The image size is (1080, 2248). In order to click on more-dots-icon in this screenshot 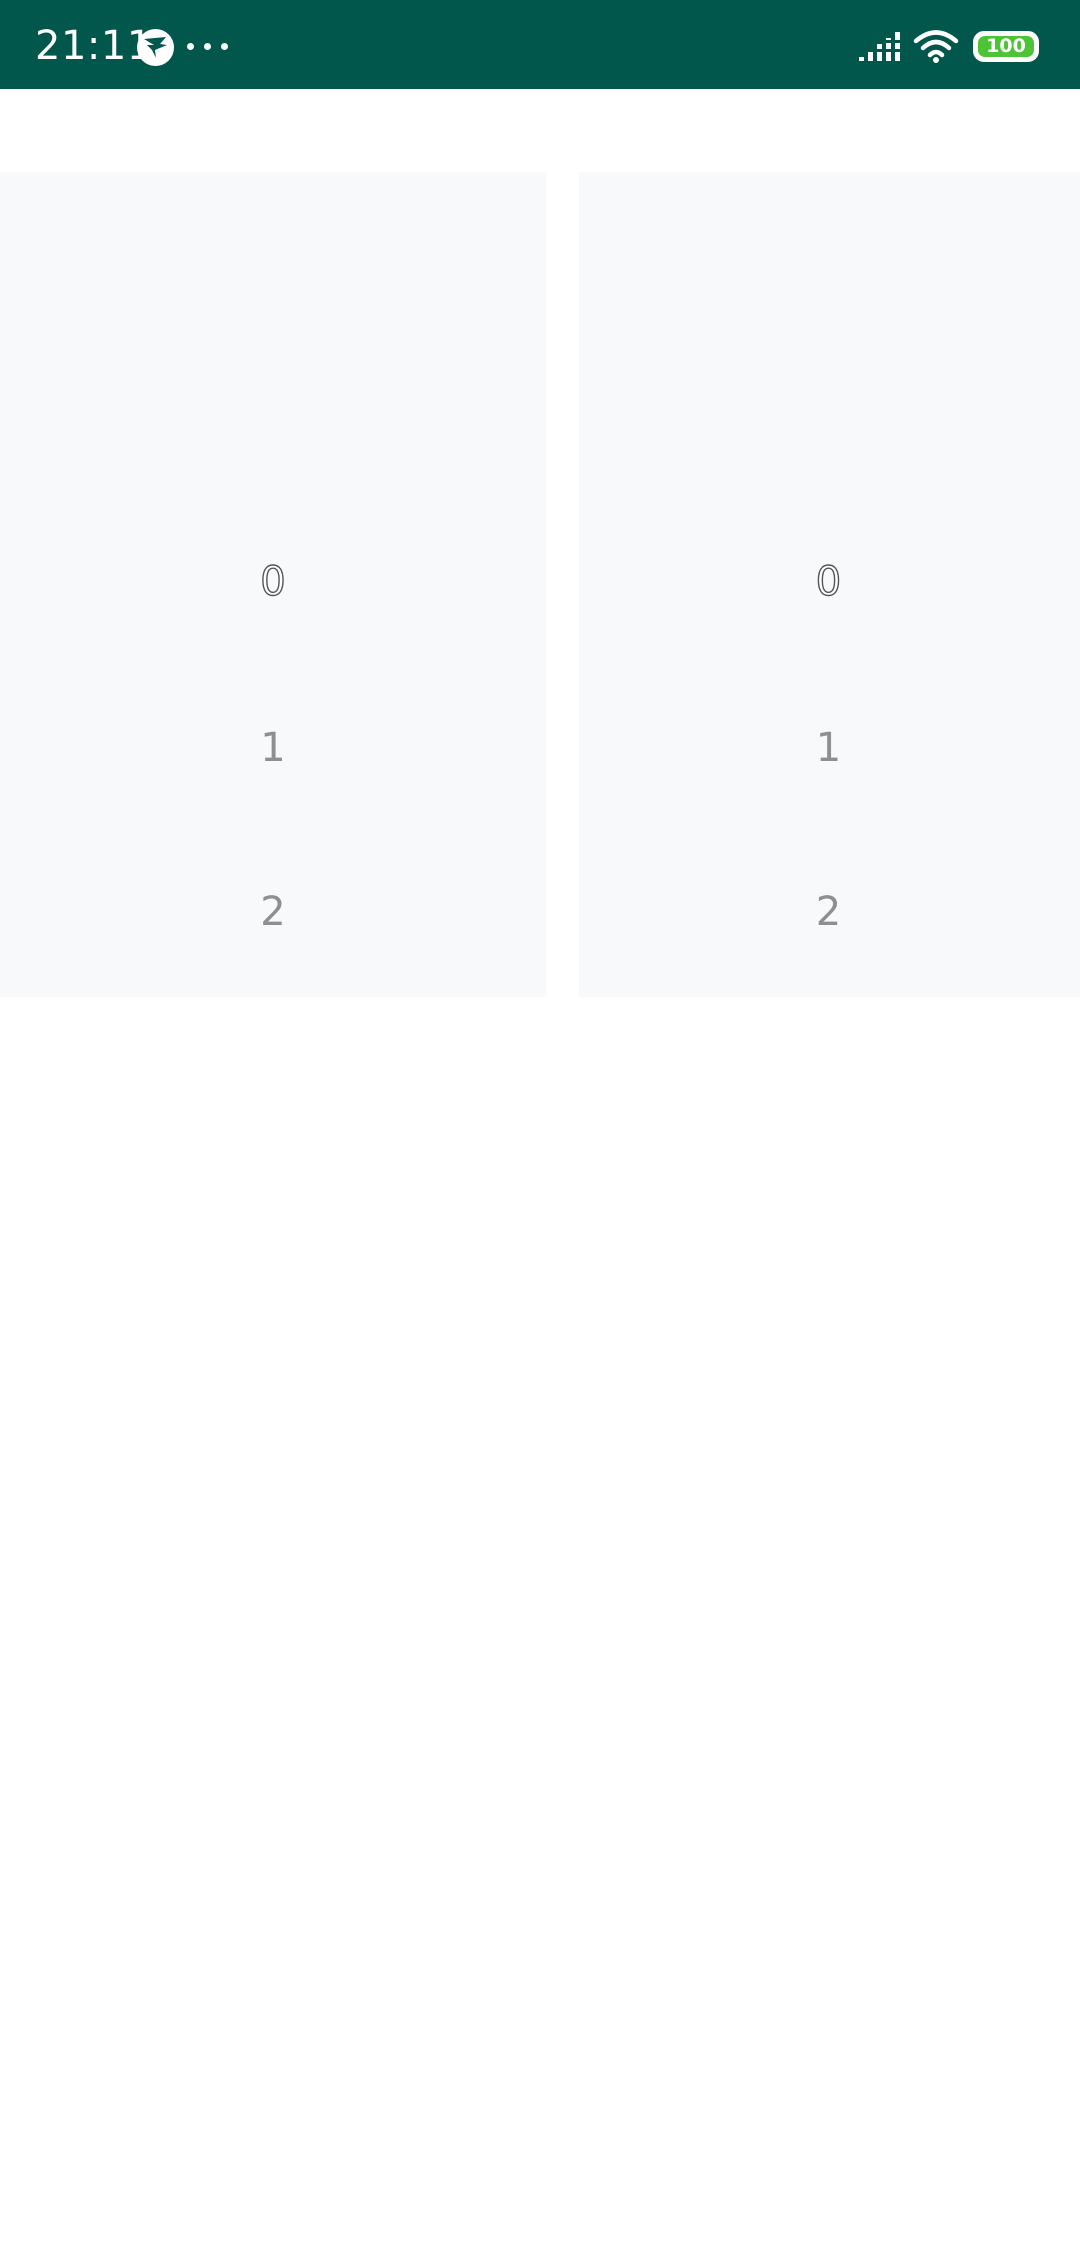, I will do `click(207, 46)`.